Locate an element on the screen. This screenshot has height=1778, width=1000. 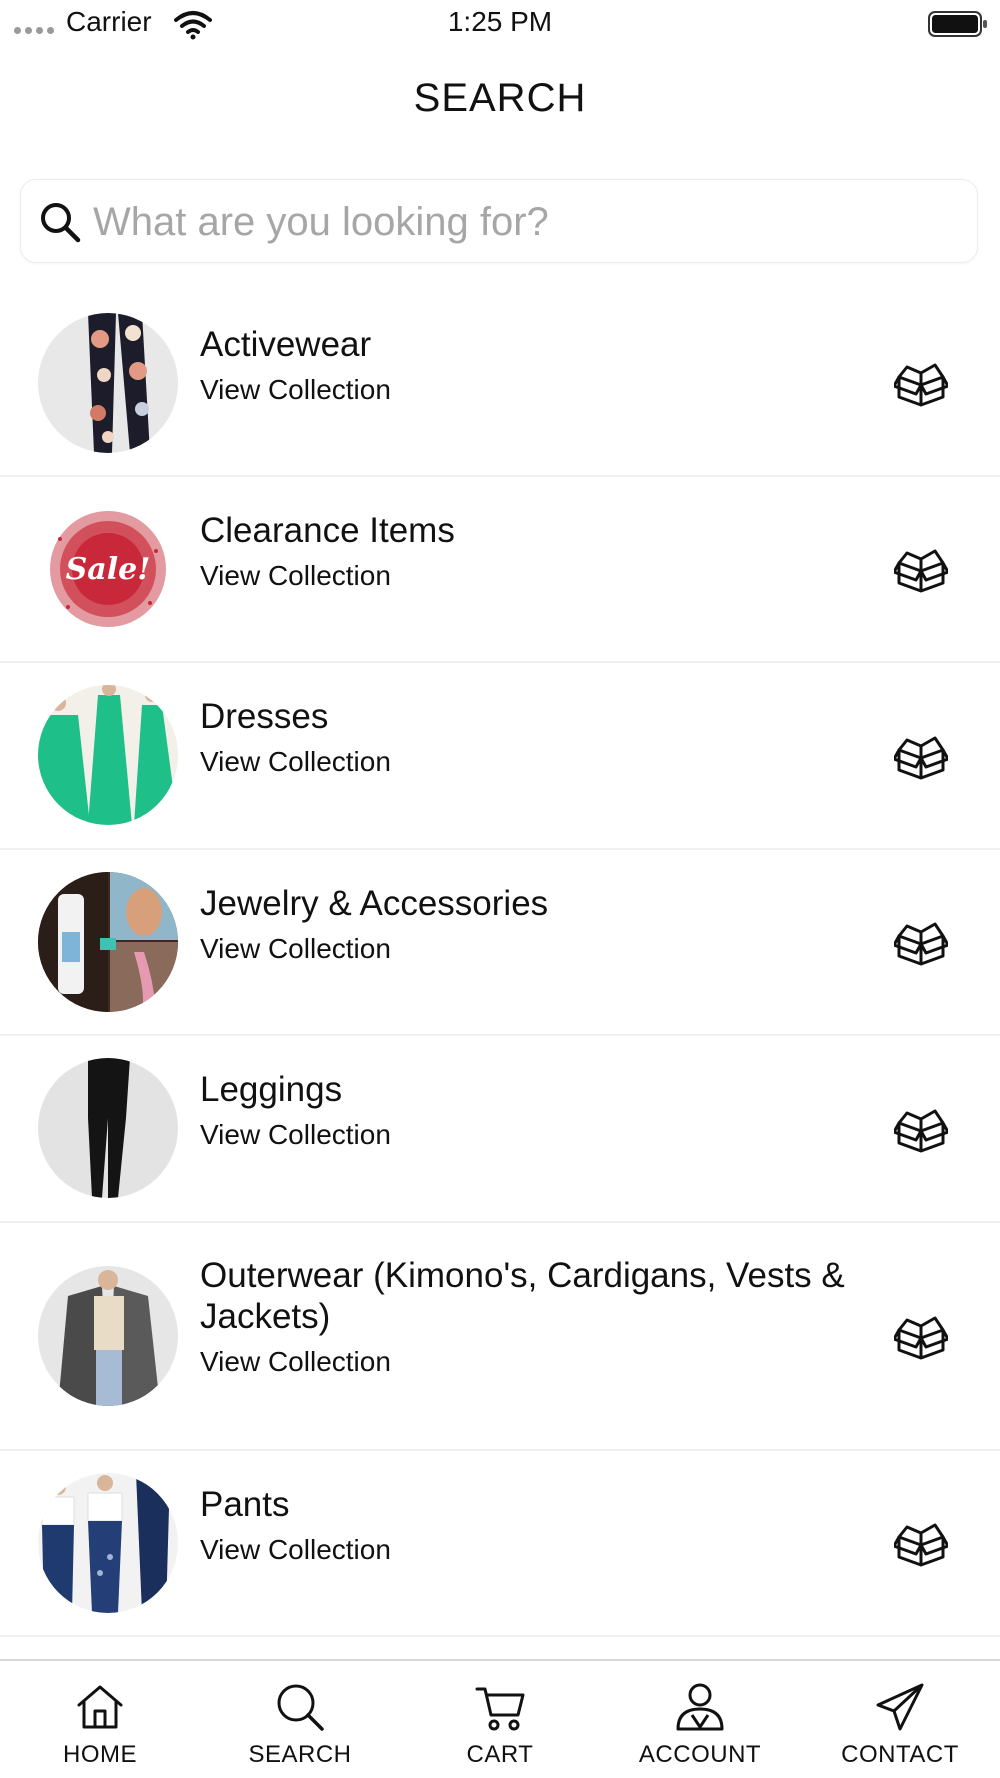
list-item-leggings: Leggings View Collection is located at coordinates (500, 1129).